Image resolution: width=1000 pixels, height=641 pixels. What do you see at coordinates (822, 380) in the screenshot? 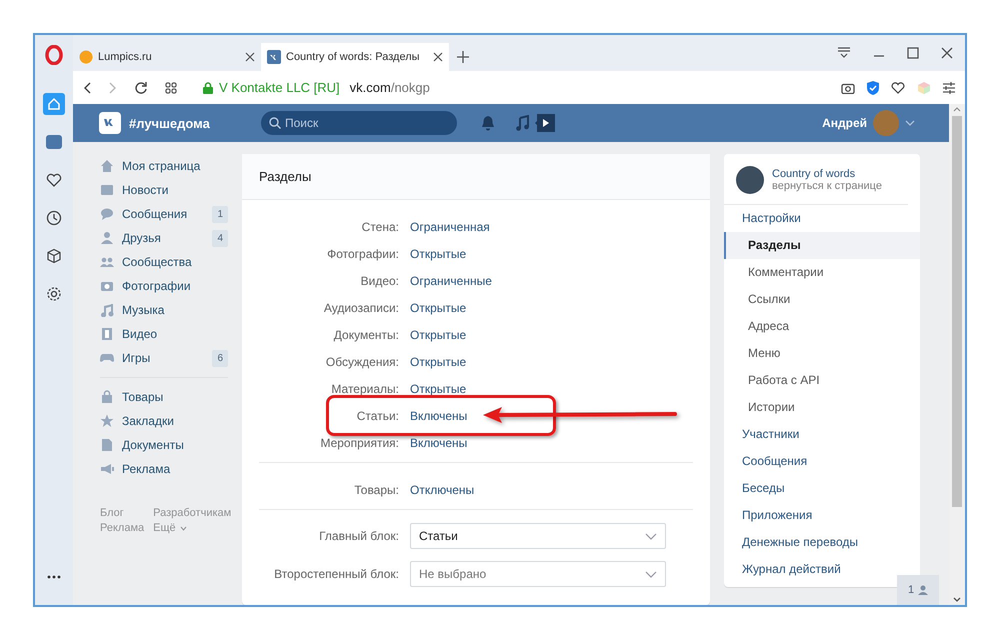
I see `menu-item: Работа с API` at bounding box center [822, 380].